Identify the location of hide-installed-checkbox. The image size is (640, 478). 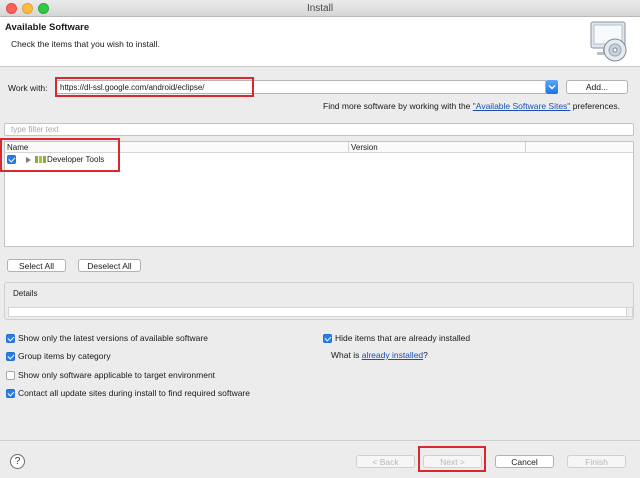
(327, 338).